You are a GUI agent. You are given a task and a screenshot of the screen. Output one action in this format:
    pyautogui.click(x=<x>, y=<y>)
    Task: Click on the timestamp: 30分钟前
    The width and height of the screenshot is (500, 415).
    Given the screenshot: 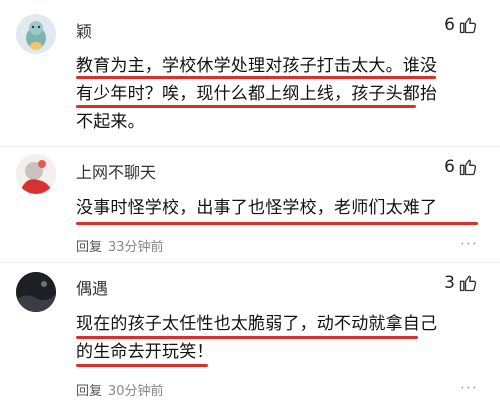 What is the action you would take?
    pyautogui.click(x=136, y=391)
    